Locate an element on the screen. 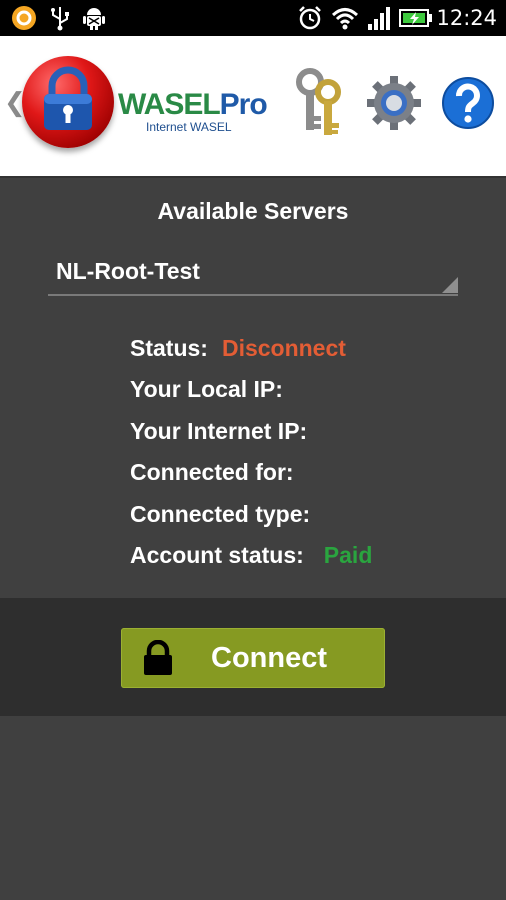  internet-ip-label: Your Internet IP: is located at coordinates (219, 431).